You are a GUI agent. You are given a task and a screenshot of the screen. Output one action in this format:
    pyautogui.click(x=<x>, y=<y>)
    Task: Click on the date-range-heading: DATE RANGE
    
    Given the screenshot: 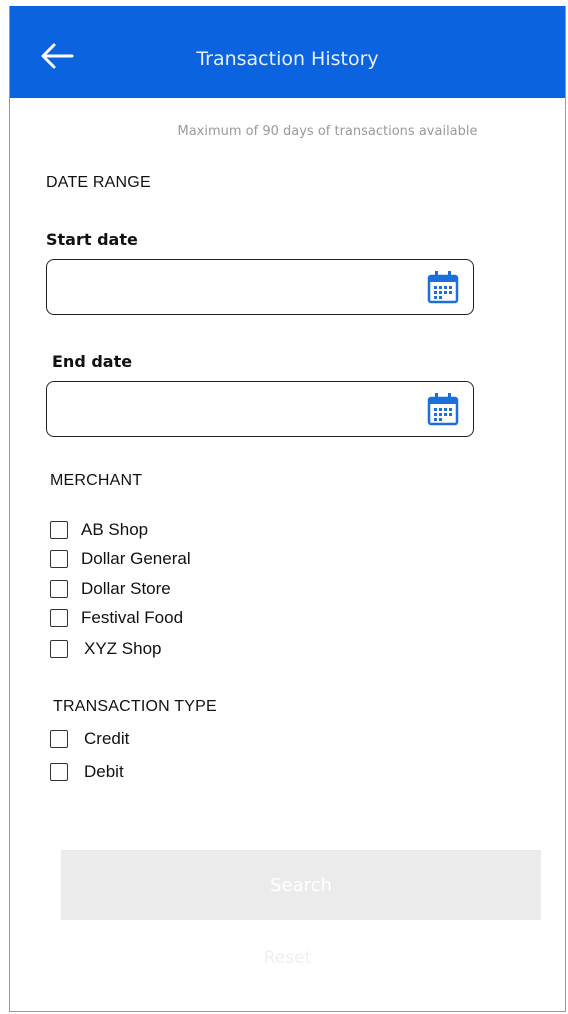 What is the action you would take?
    pyautogui.click(x=98, y=182)
    